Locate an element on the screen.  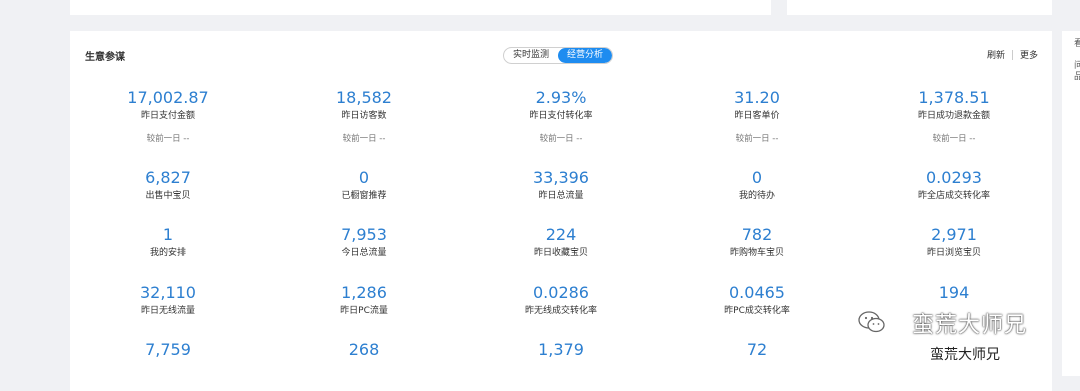
metric-label: 我的安排 is located at coordinates (167, 253).